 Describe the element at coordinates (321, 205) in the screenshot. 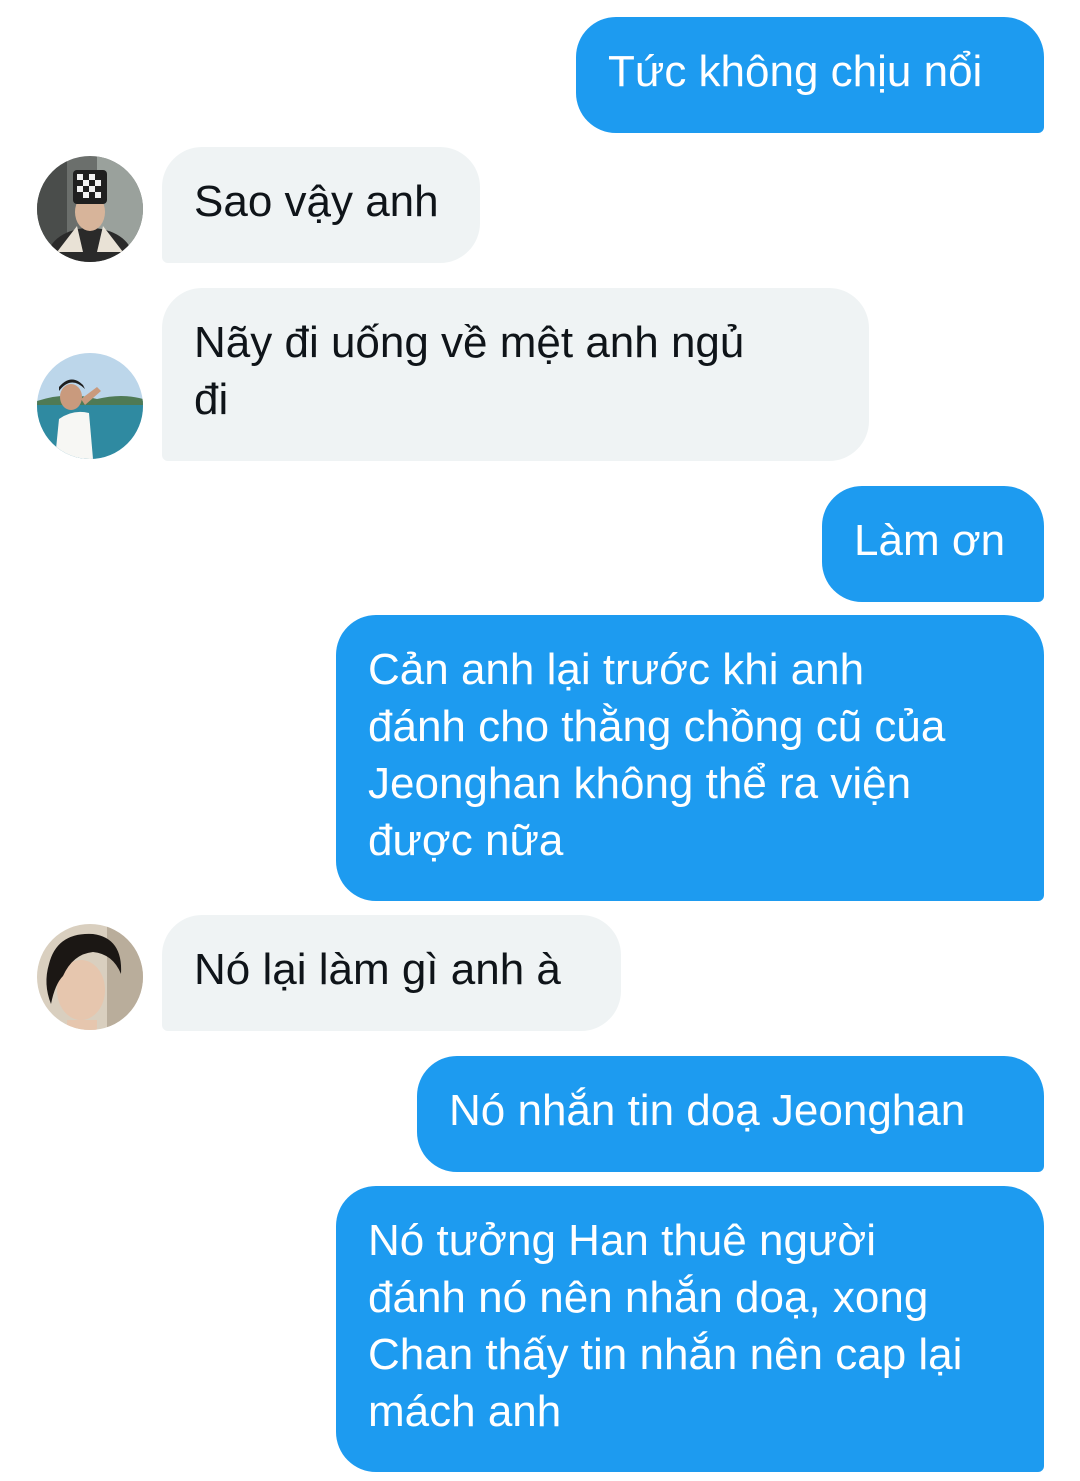

I see `message-bubble-received: Sao vậy anh` at that location.